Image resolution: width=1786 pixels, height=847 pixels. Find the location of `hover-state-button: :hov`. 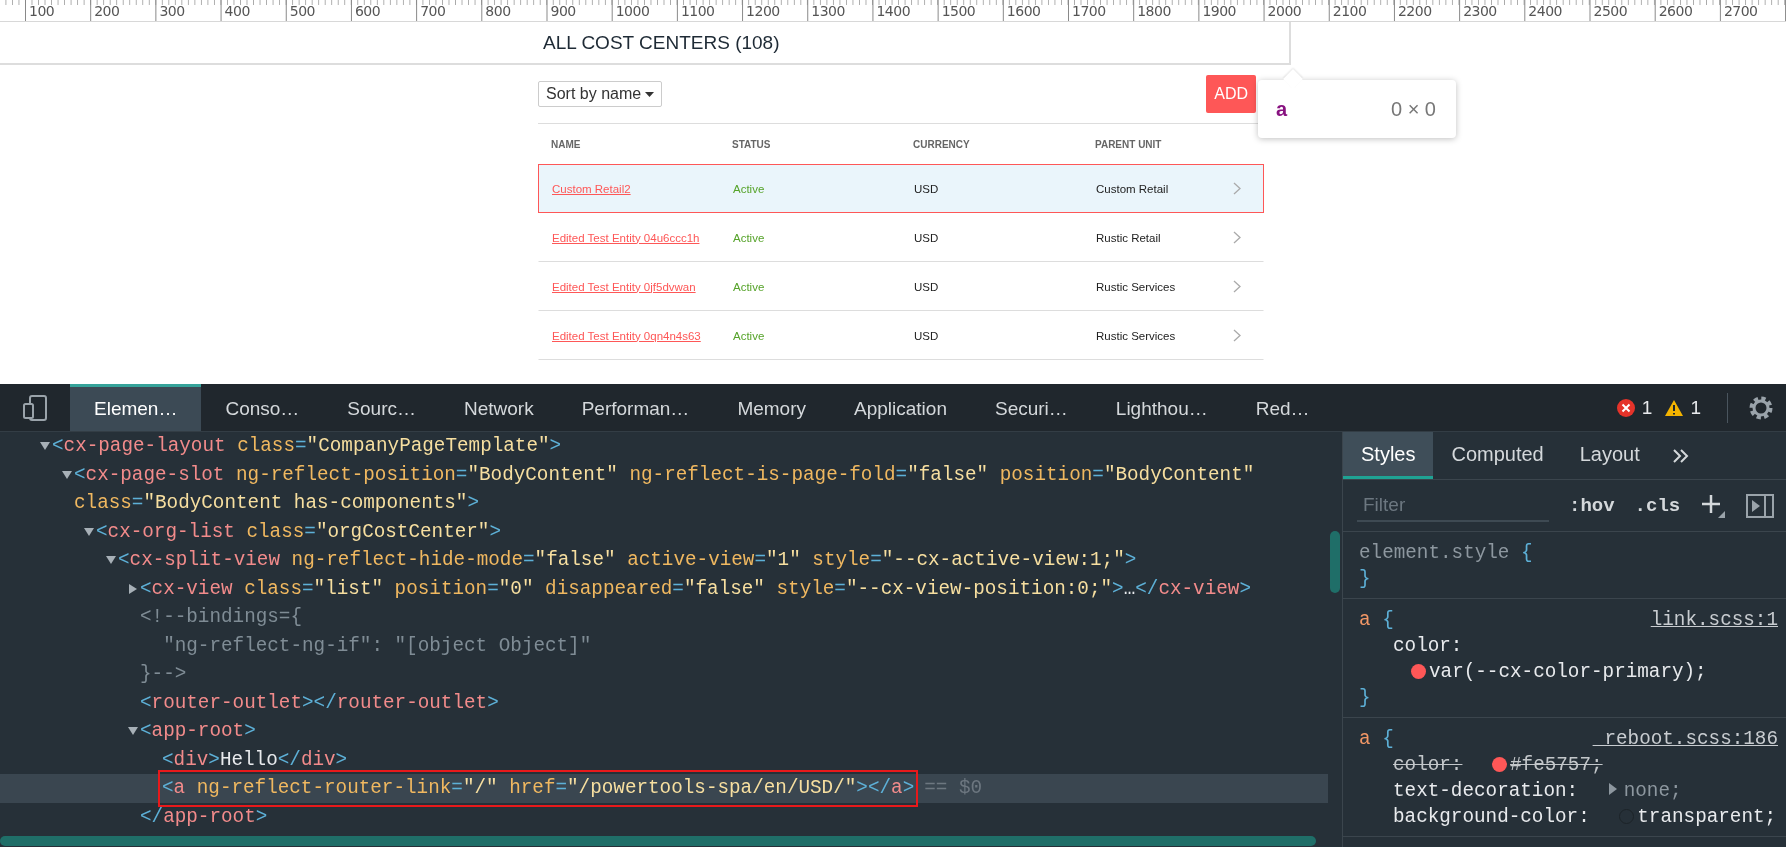

hover-state-button: :hov is located at coordinates (1592, 505).